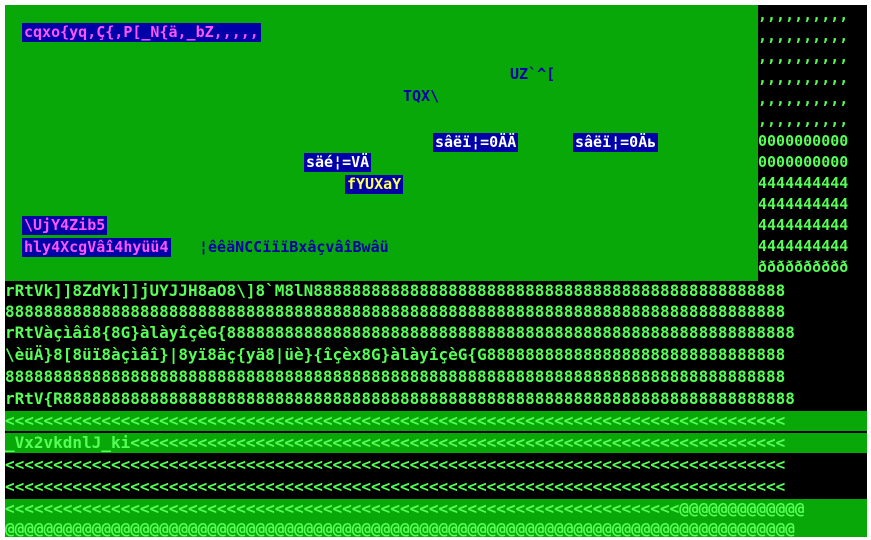  Describe the element at coordinates (476, 142) in the screenshot. I see `label-sa1: sâëï¦=0ÄÄ` at that location.